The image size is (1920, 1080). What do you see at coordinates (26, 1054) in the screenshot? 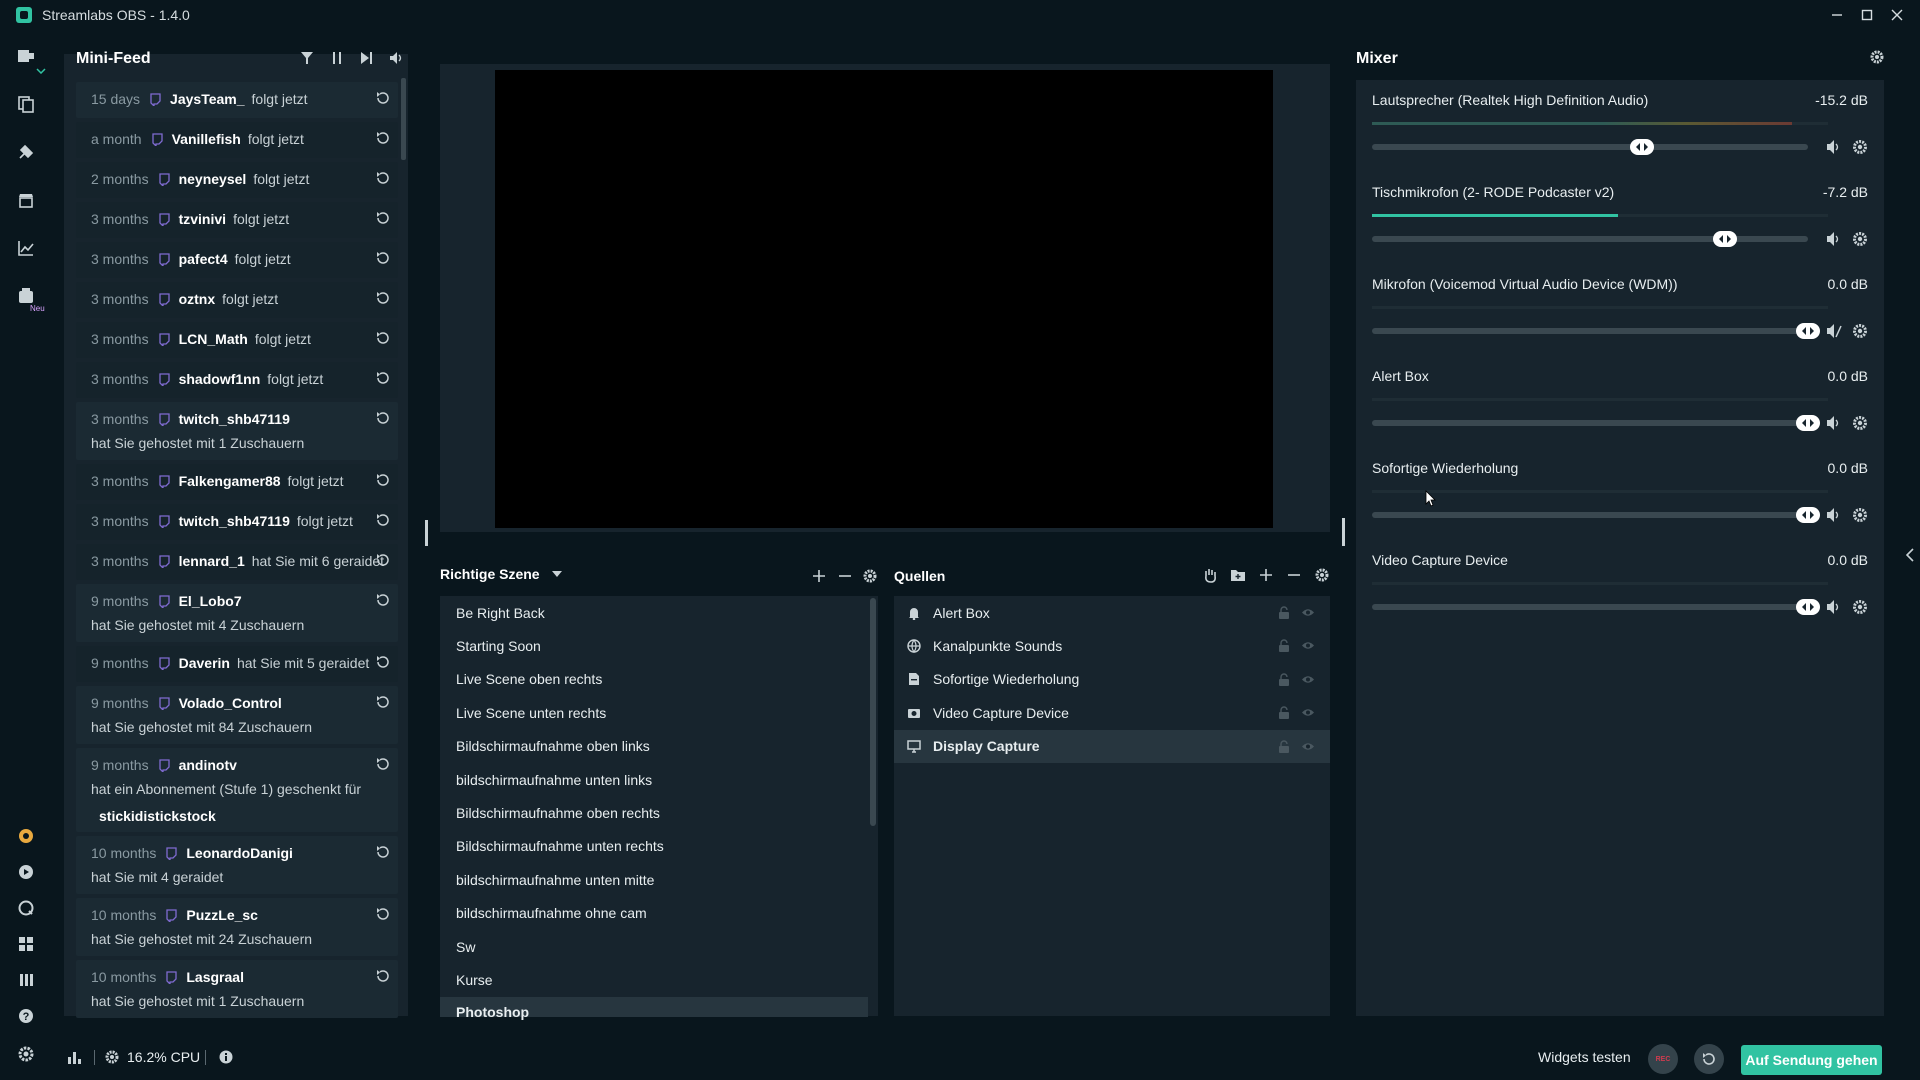
I see `settings-gear-icon` at bounding box center [26, 1054].